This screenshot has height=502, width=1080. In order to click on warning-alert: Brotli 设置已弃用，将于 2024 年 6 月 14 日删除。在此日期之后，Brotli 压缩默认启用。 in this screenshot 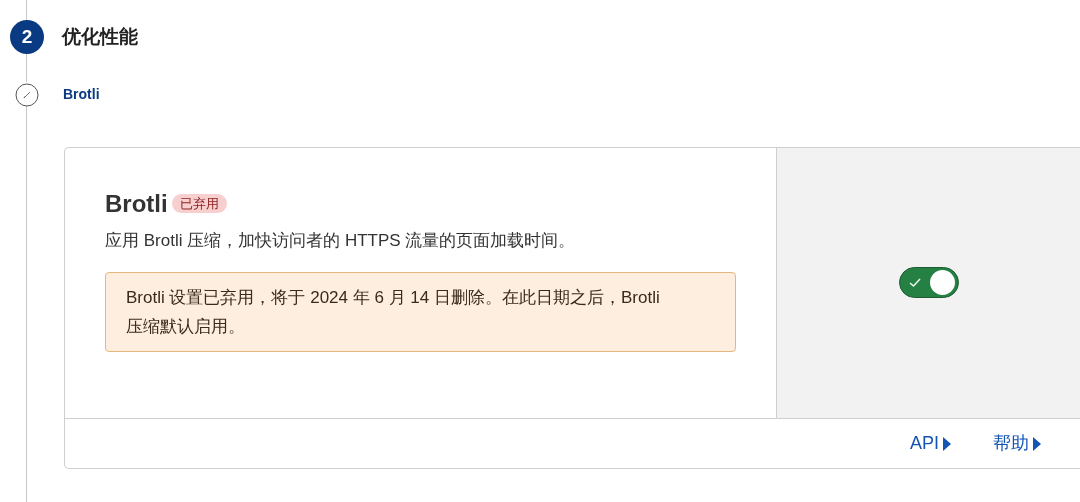, I will do `click(420, 311)`.